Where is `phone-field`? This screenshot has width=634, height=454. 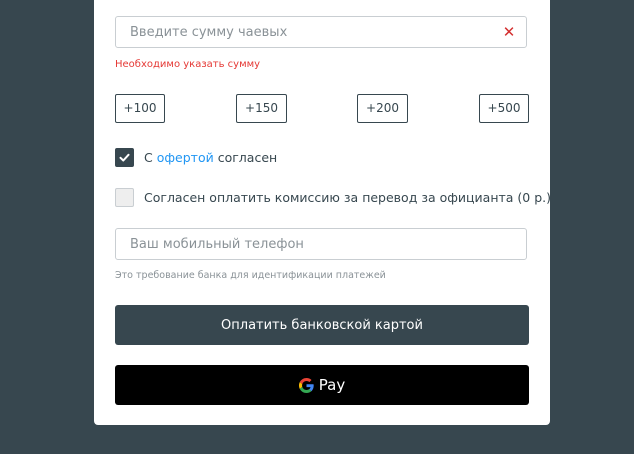
phone-field is located at coordinates (321, 244).